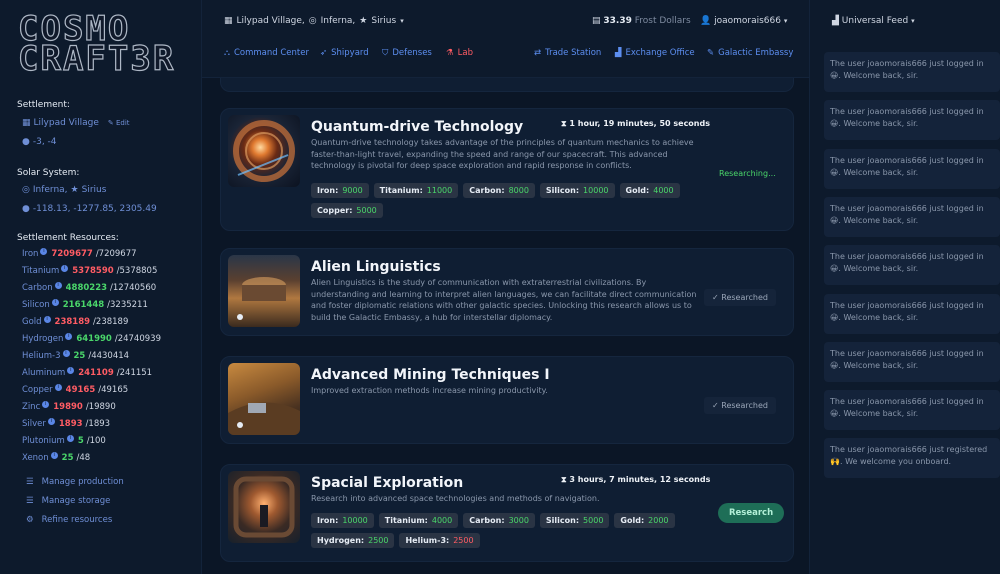 This screenshot has height=574, width=1000. What do you see at coordinates (30, 520) in the screenshot?
I see `gear-icon: ⚙` at bounding box center [30, 520].